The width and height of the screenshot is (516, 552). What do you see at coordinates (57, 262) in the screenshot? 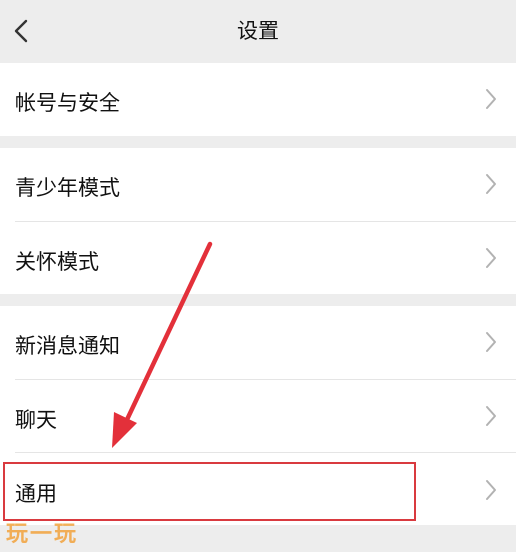
I see `settings-item-label: 关怀模式` at bounding box center [57, 262].